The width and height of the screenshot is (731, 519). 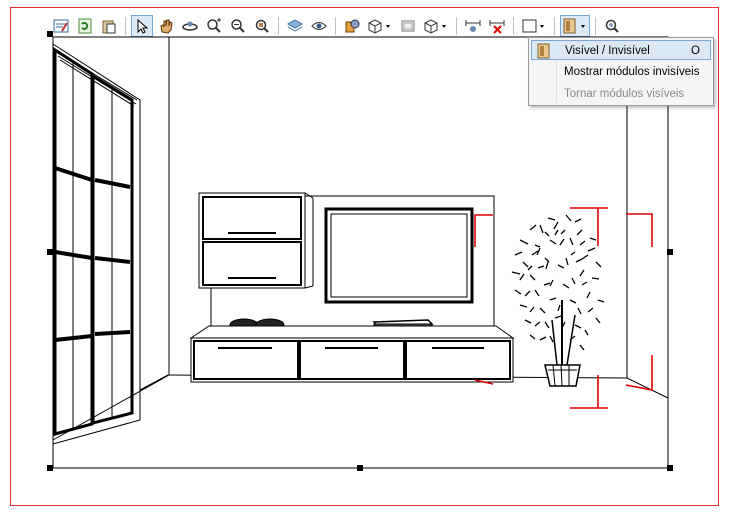 What do you see at coordinates (695, 51) in the screenshot?
I see `menu-item-shortcut: O` at bounding box center [695, 51].